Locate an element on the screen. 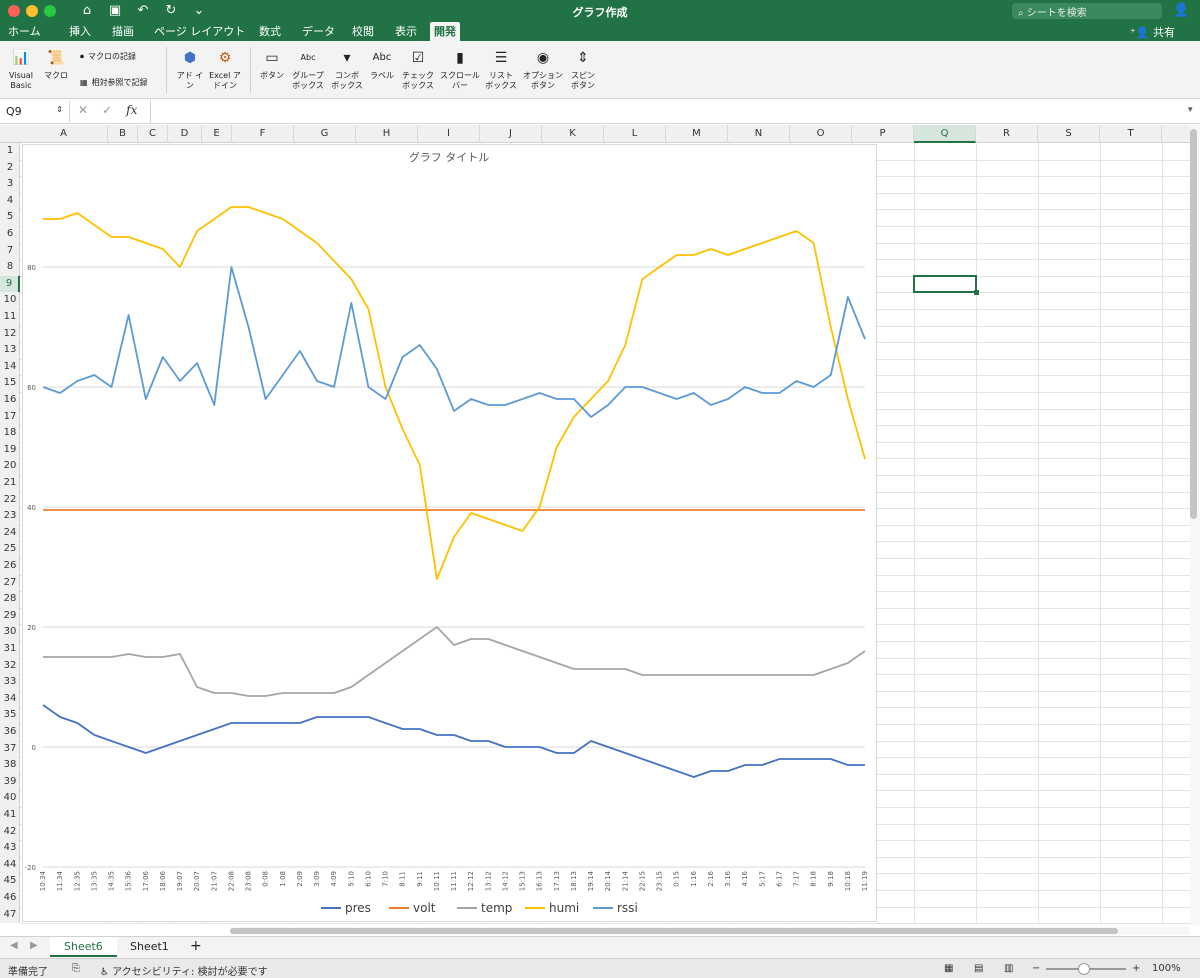  tab-8: 開発 is located at coordinates (445, 31).